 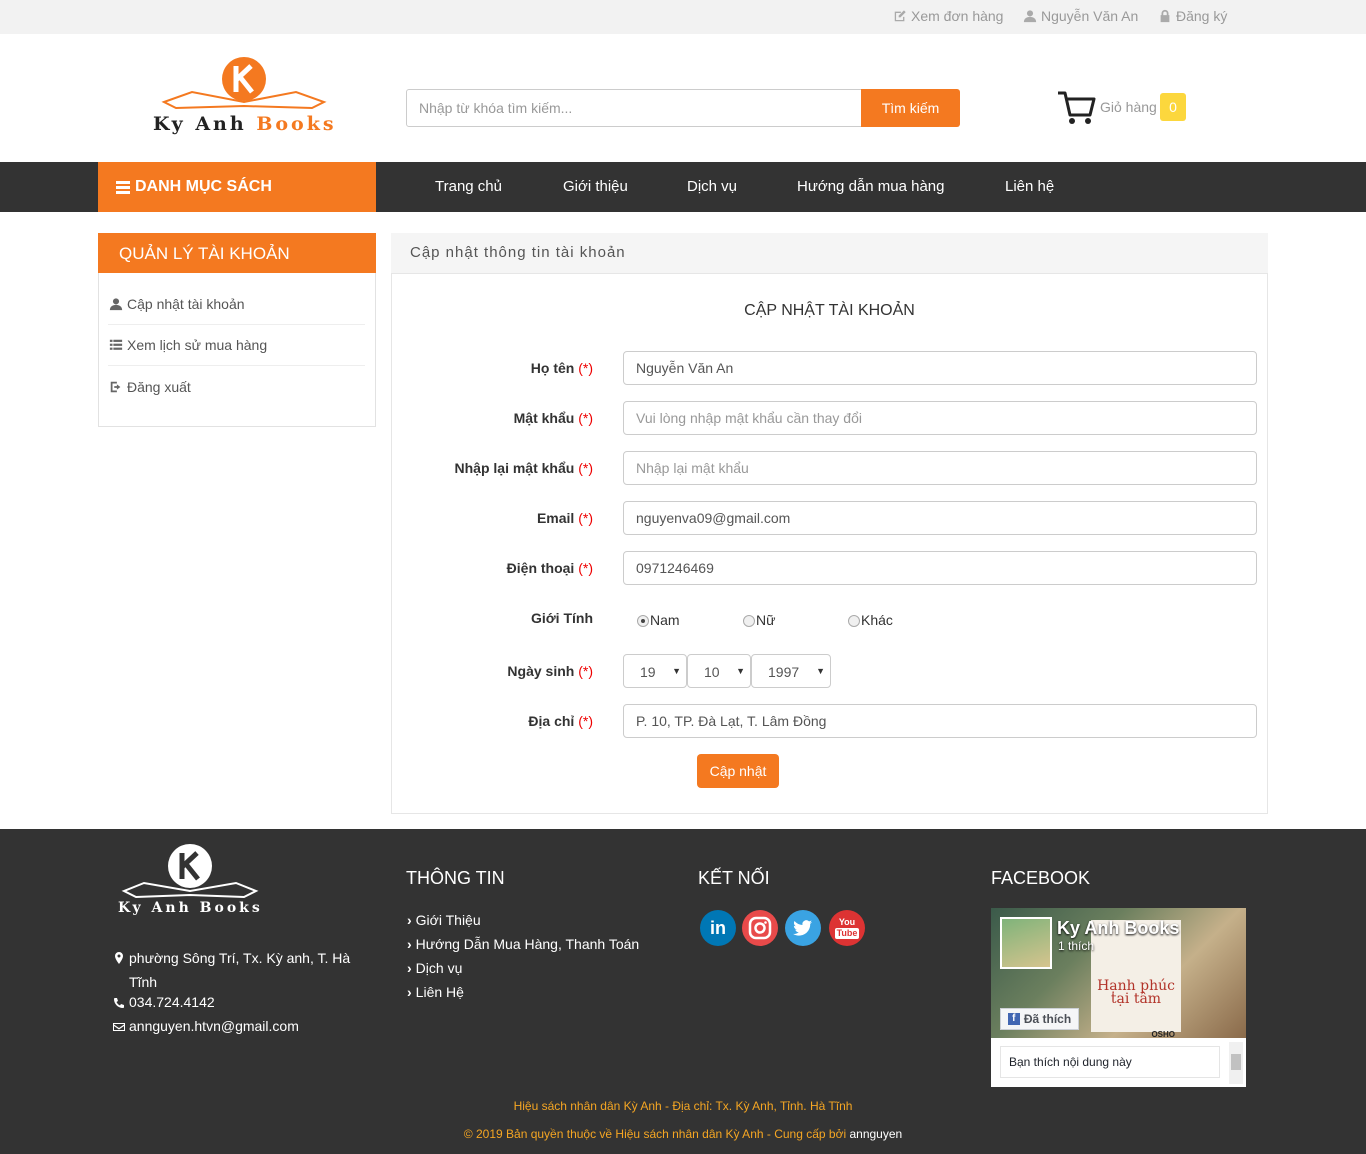 What do you see at coordinates (1026, 943) in the screenshot?
I see `fb-page-avatar` at bounding box center [1026, 943].